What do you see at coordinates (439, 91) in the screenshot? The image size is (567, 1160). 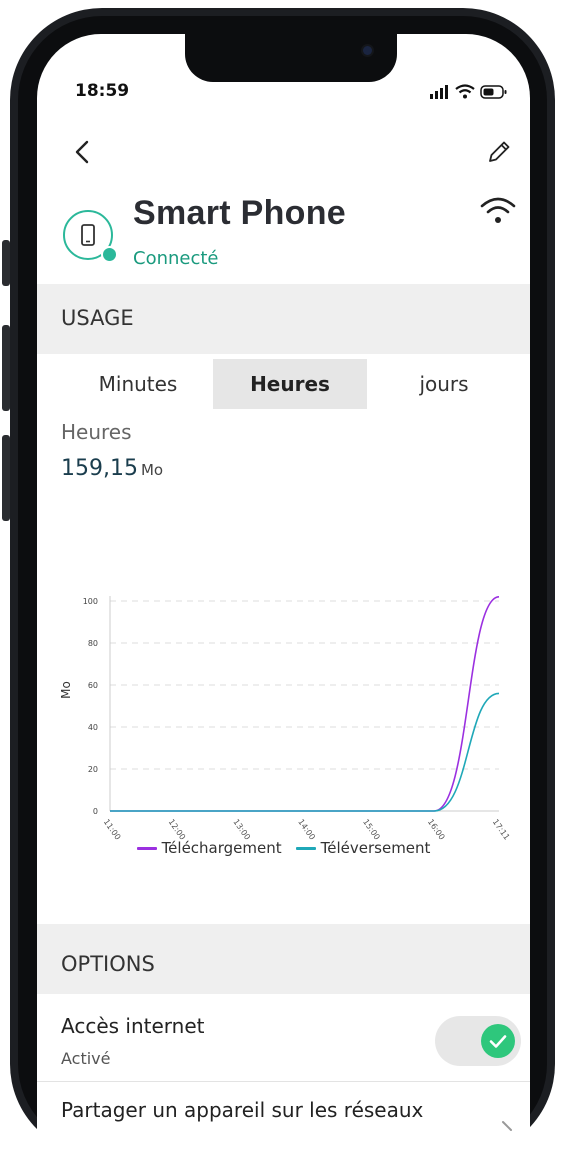 I see `cellular-signal-icon` at bounding box center [439, 91].